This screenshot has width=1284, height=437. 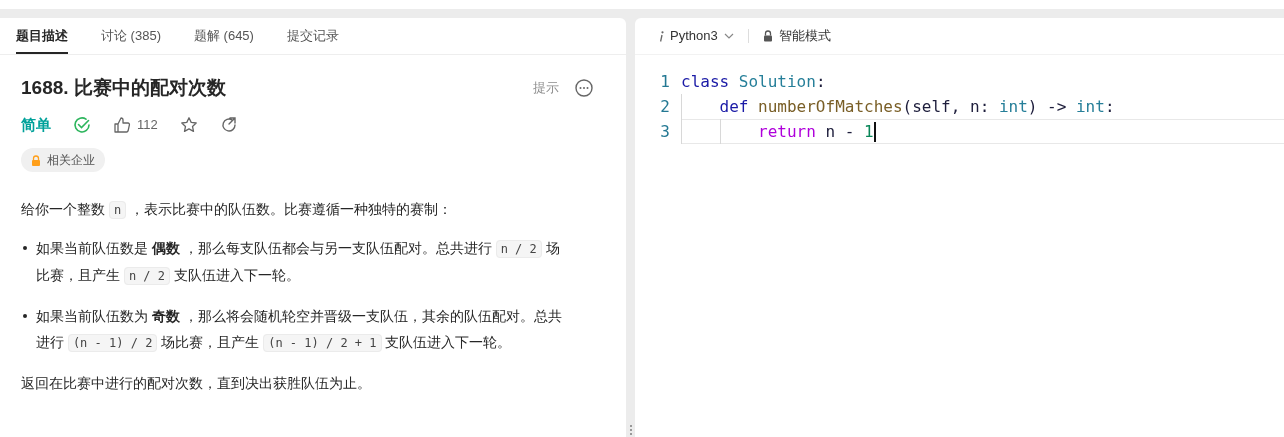 I want to click on inline-code: (n - 1) / 2 + 1, so click(x=322, y=343).